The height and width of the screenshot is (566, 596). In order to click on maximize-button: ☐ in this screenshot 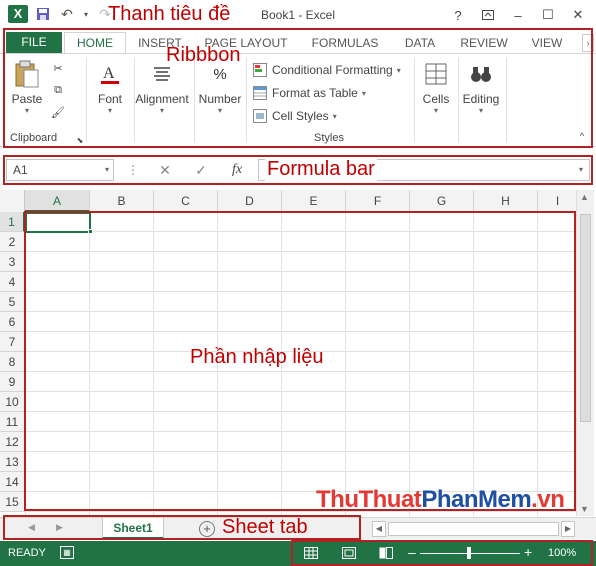, I will do `click(548, 15)`.